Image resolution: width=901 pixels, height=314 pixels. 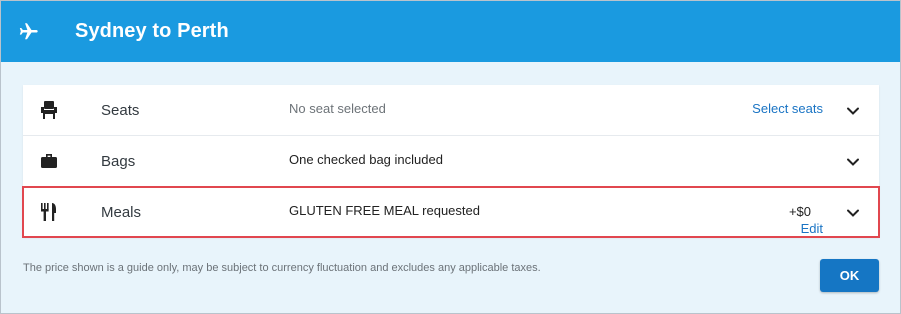 I want to click on seat-icon, so click(x=49, y=110).